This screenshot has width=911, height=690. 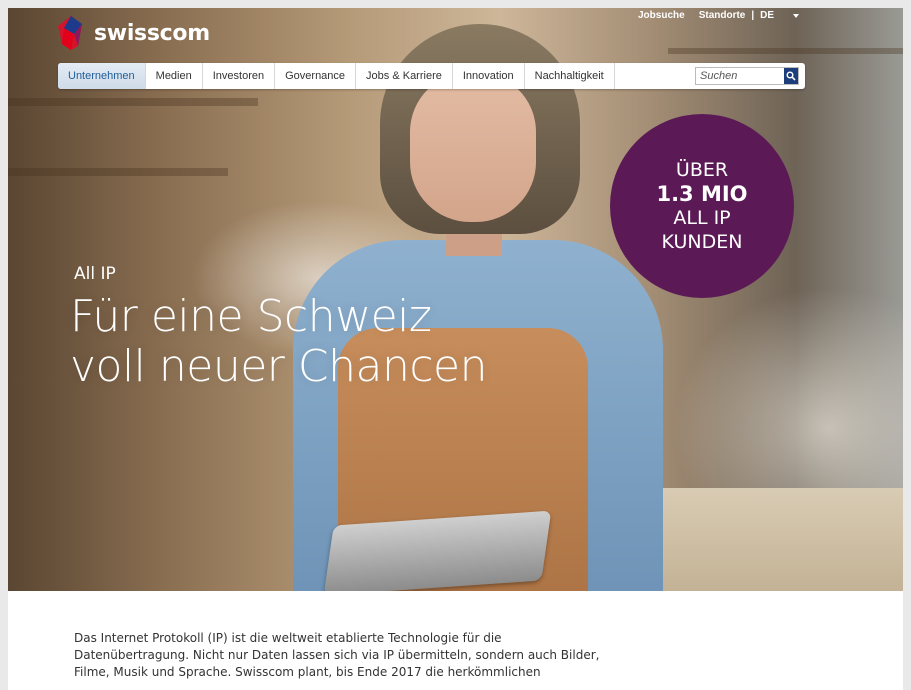 I want to click on hero-headline: Für eine Schweiz voll neuer Chancen, so click(x=330, y=342).